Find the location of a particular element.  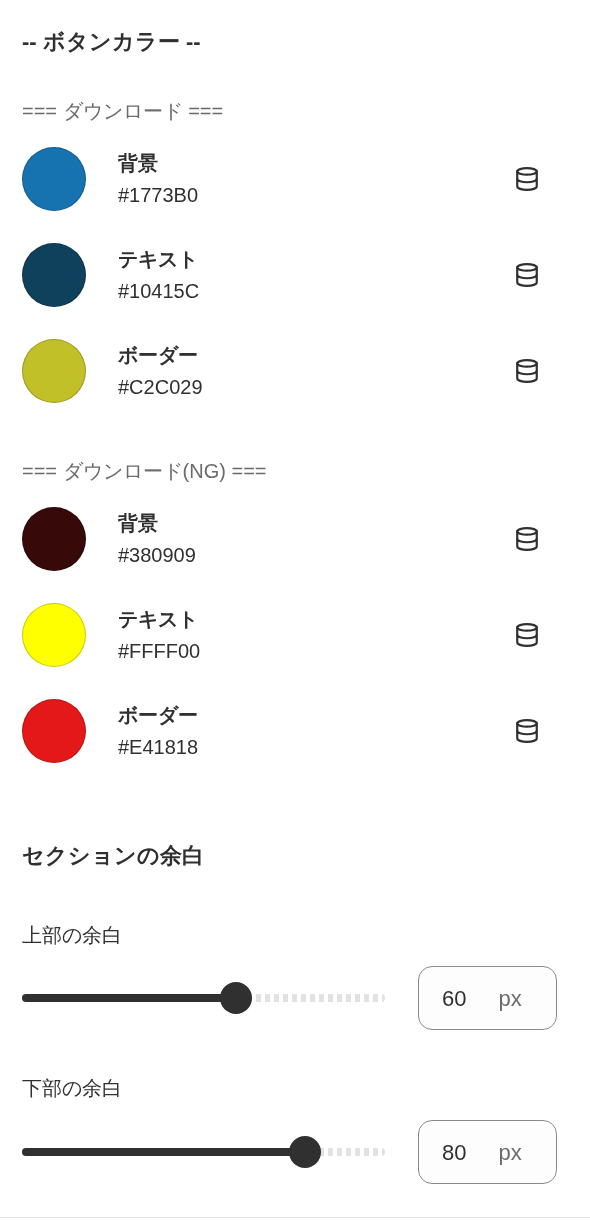

color-value: #1773B0 is located at coordinates (158, 195).